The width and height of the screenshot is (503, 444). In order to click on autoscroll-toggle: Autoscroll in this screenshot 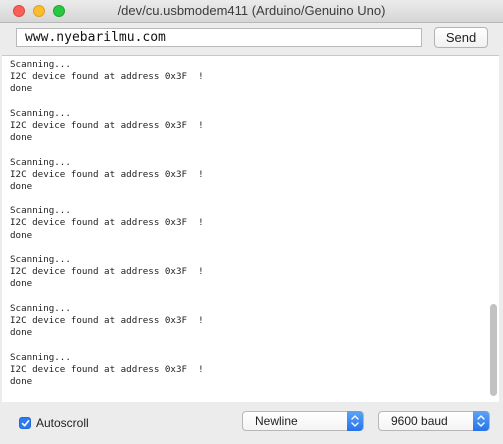, I will do `click(54, 423)`.